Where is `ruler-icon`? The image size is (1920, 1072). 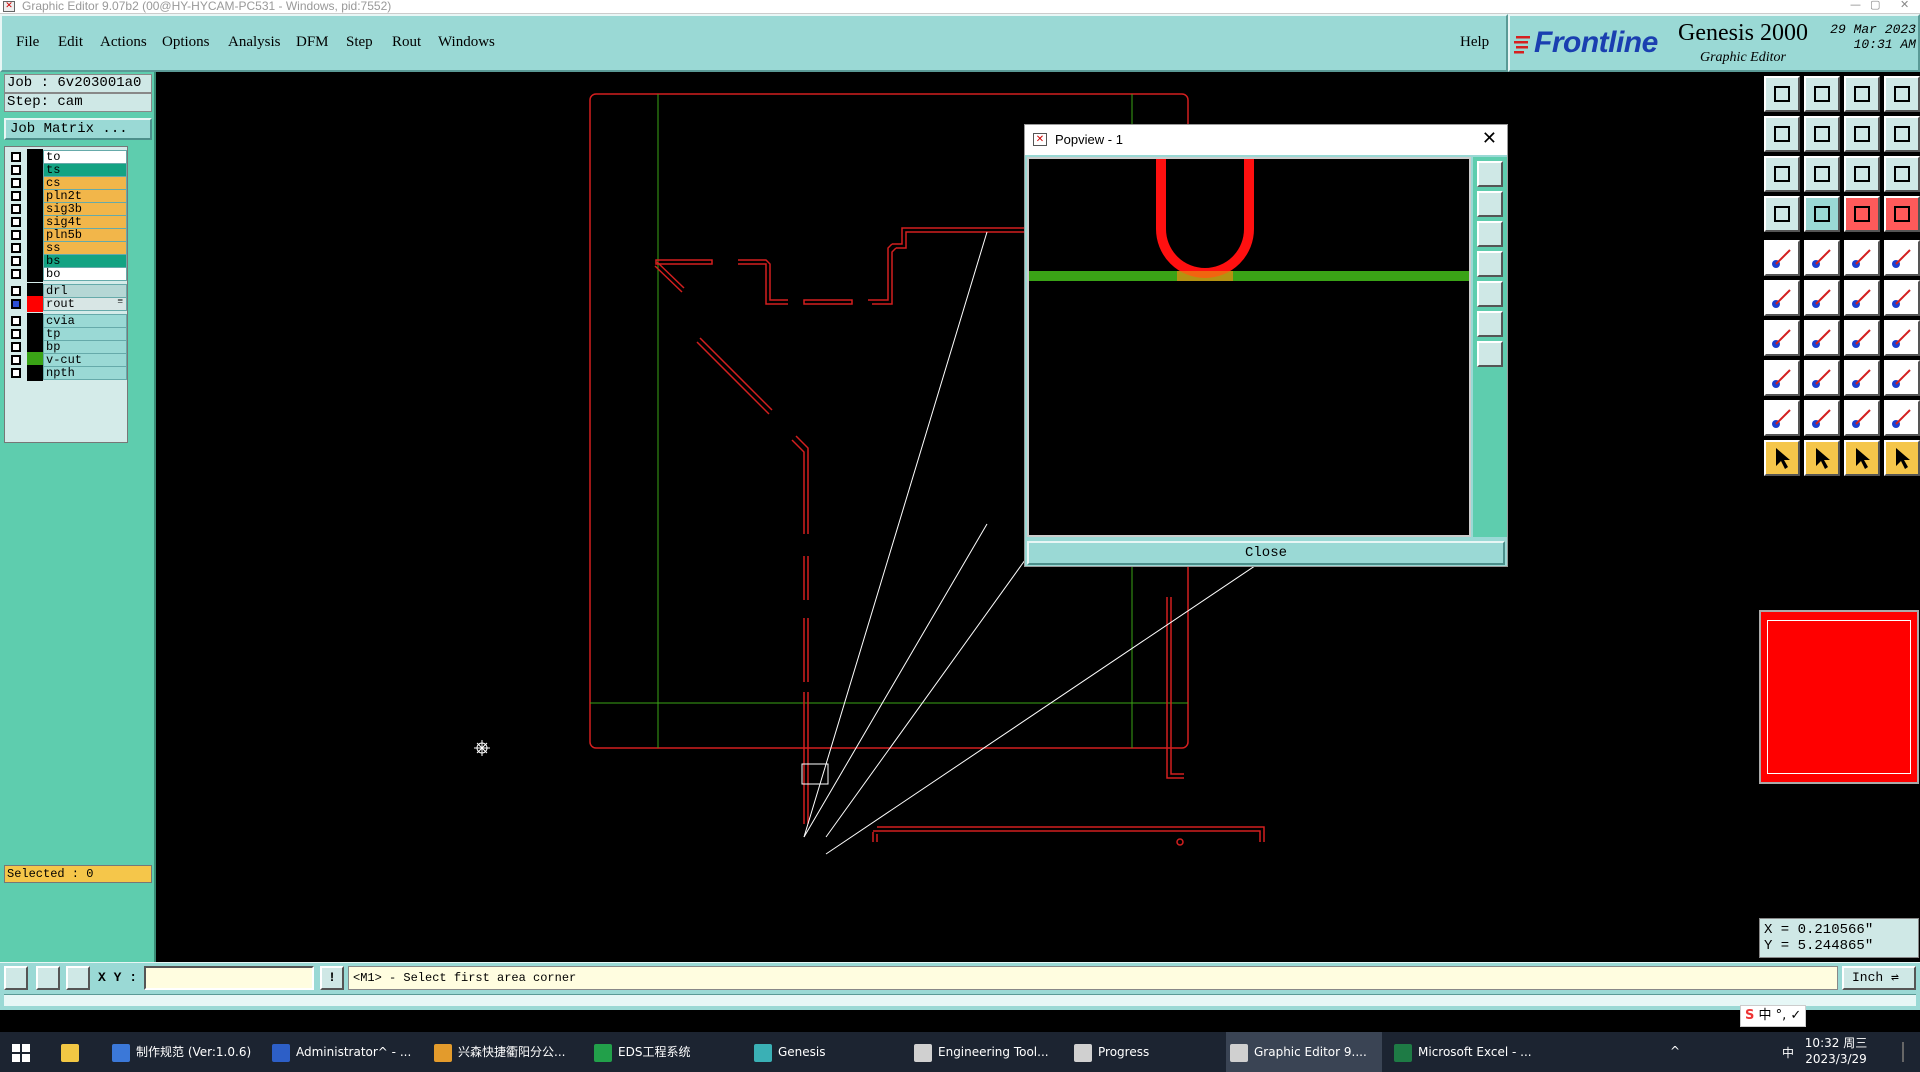 ruler-icon is located at coordinates (1862, 258).